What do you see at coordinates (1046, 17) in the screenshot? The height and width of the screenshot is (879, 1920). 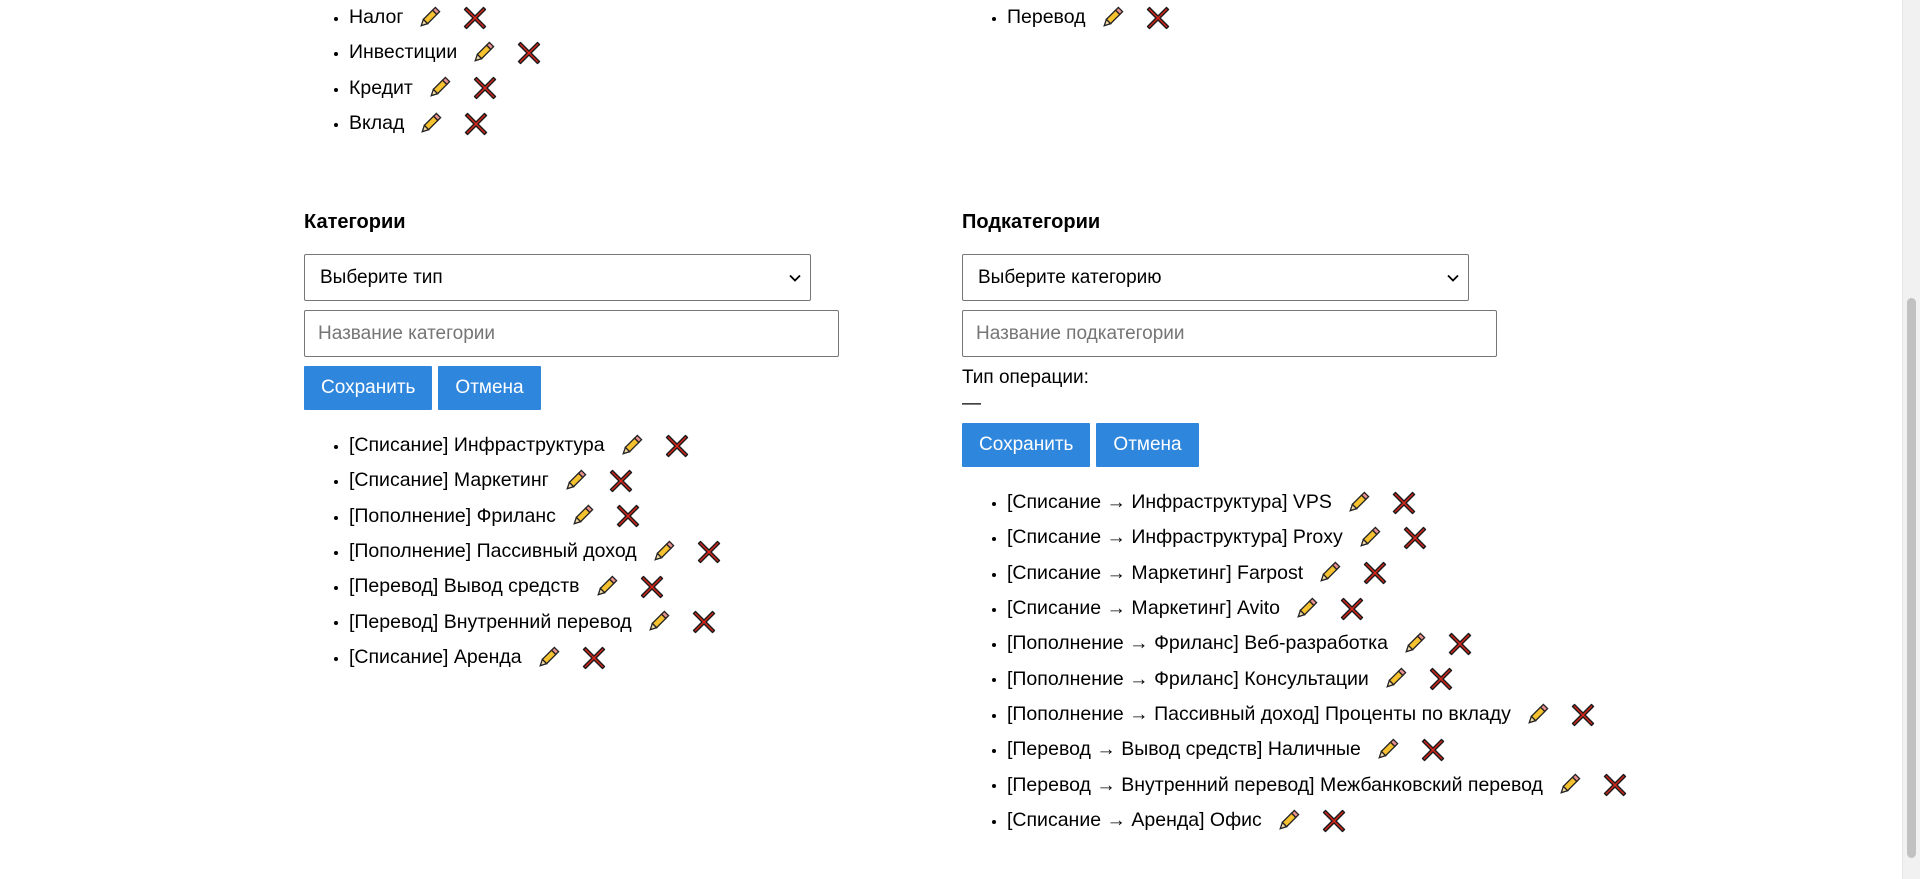 I see `list-item-label: Перевод` at bounding box center [1046, 17].